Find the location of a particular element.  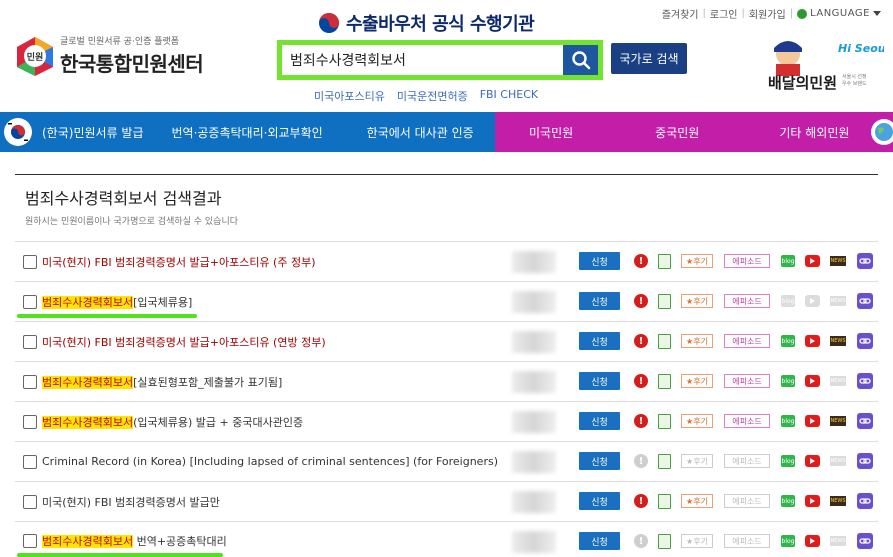

nav-translation: 번역·공증촉탁대리·외교부확인 is located at coordinates (247, 132).